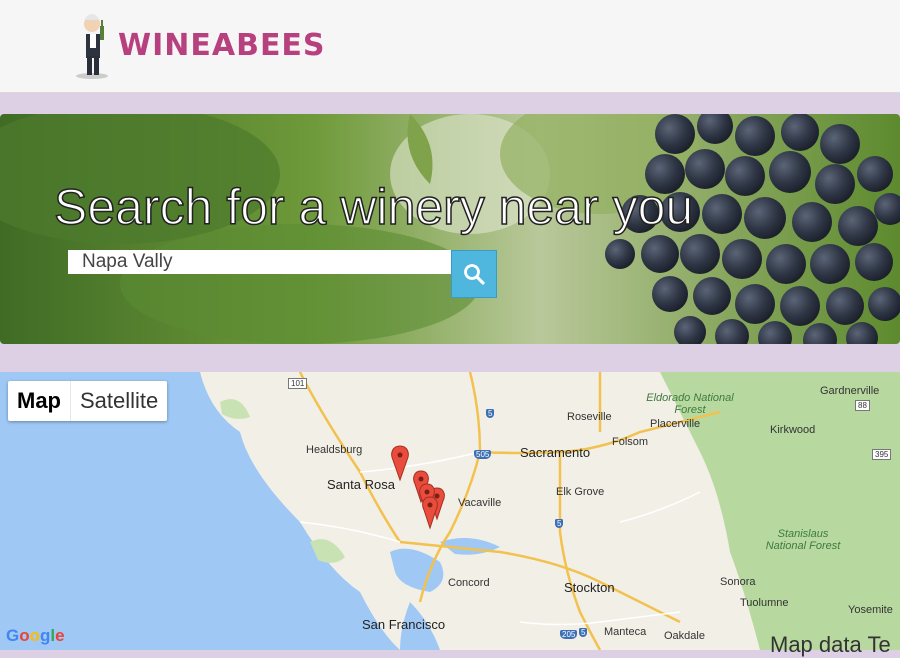 The image size is (900, 658). What do you see at coordinates (830, 645) in the screenshot?
I see `map-data-attribution: Map data Te` at bounding box center [830, 645].